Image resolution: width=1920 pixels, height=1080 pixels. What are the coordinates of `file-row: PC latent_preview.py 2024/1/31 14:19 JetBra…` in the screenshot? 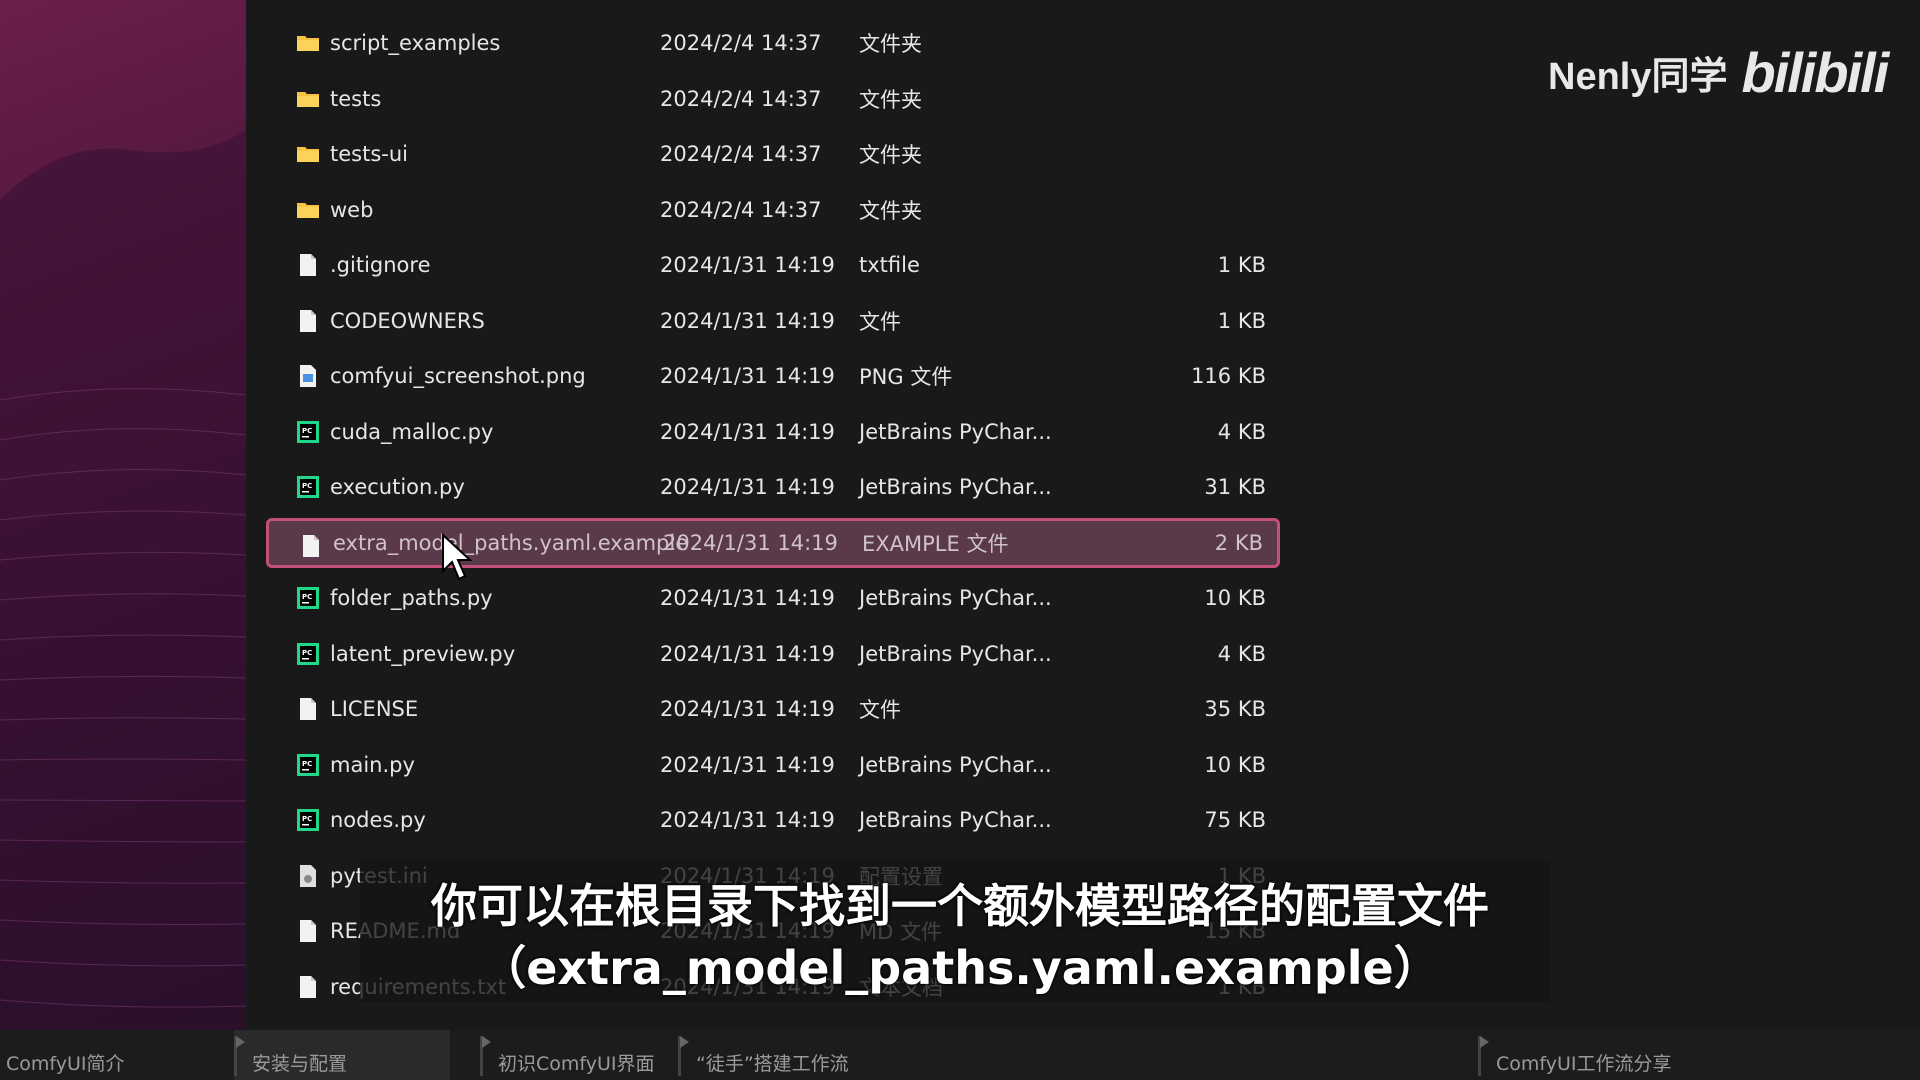 It's located at (773, 654).